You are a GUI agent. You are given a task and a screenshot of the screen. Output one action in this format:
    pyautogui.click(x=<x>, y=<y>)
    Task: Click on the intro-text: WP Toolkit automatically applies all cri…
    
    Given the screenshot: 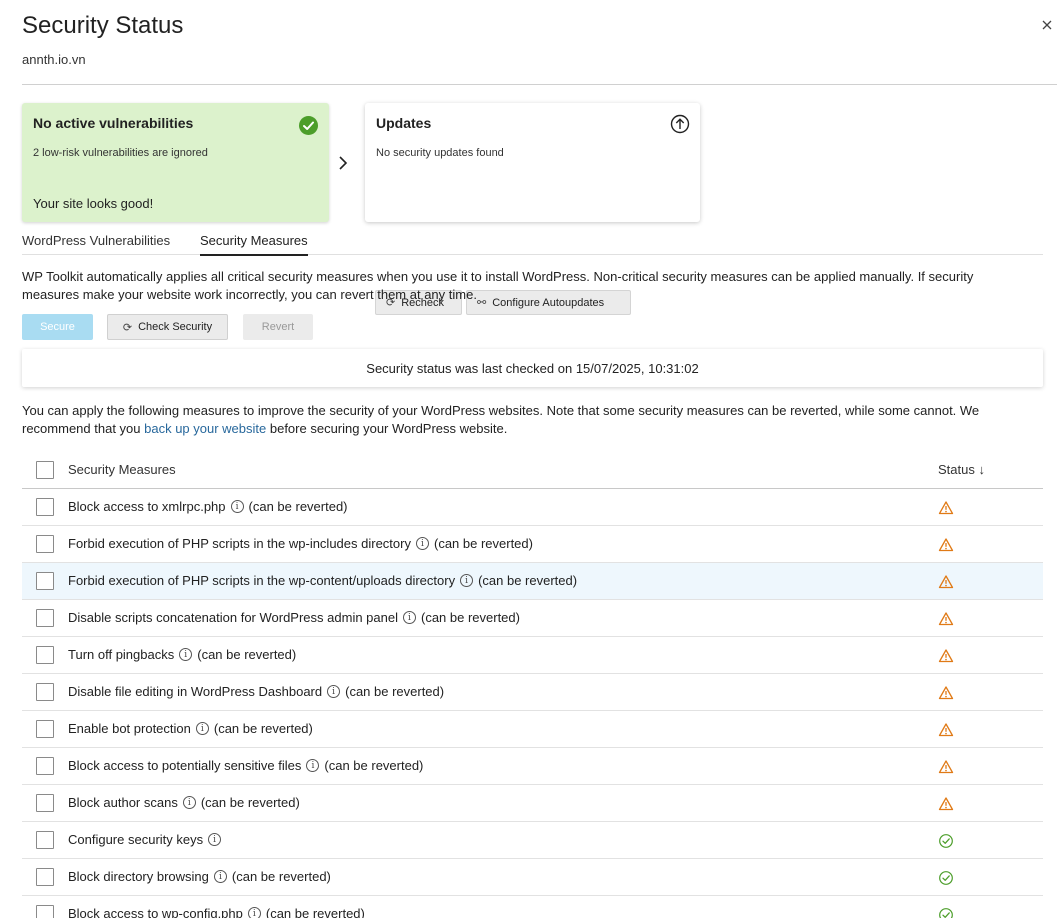 What is the action you would take?
    pyautogui.click(x=498, y=285)
    